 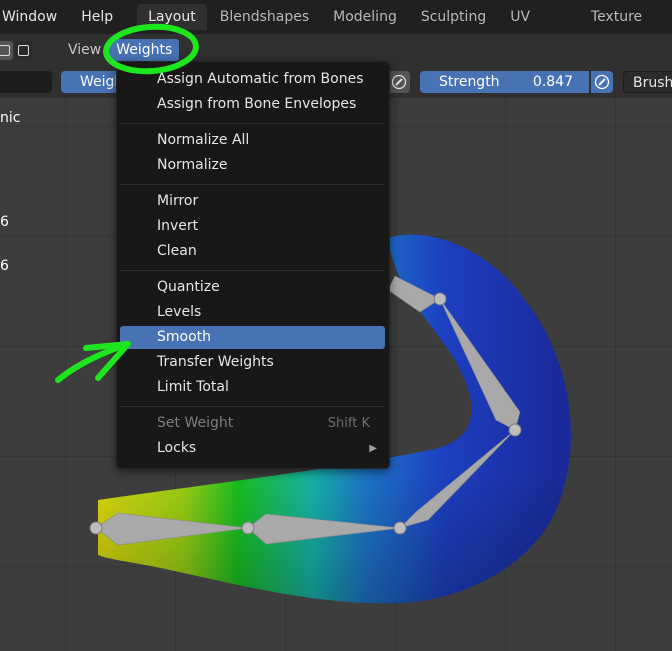 What do you see at coordinates (127, 203) in the screenshot?
I see `annotation-overlay` at bounding box center [127, 203].